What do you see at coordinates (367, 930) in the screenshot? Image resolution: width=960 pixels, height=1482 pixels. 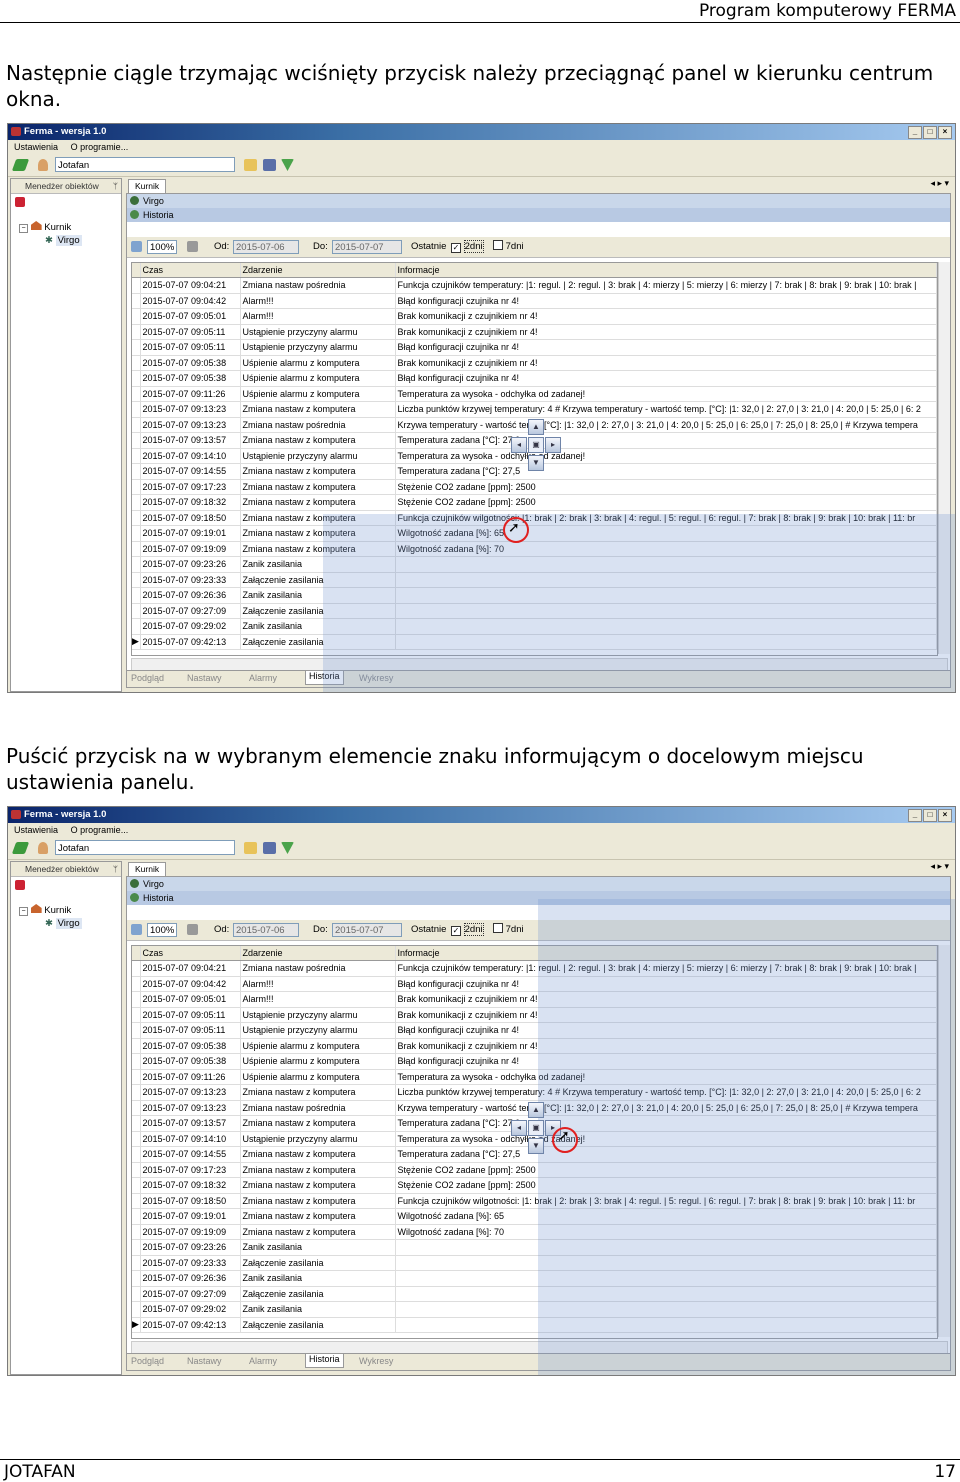 I see `to-date-field: 2015-07-07` at bounding box center [367, 930].